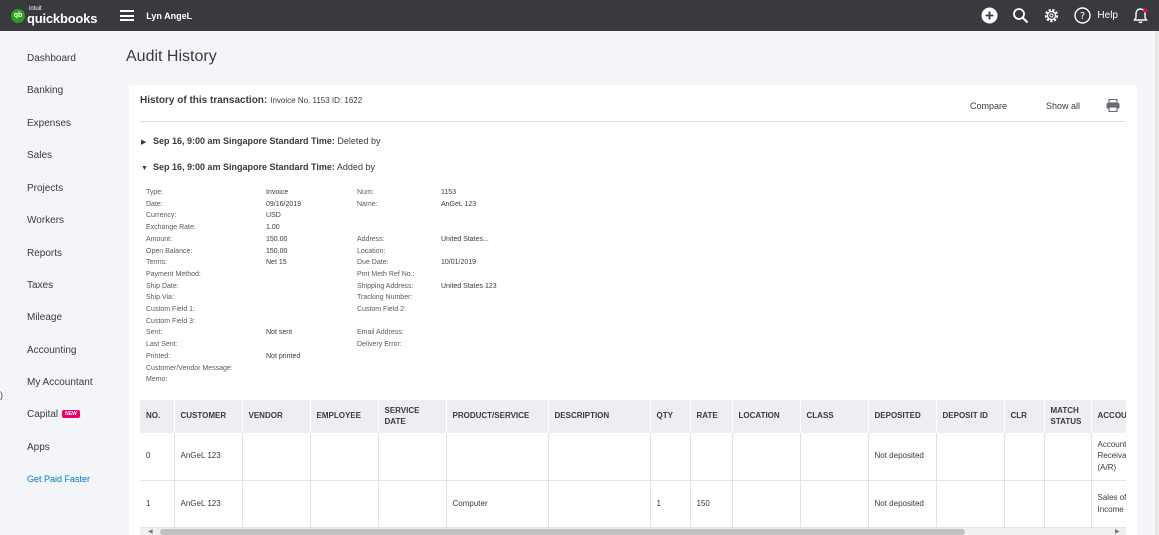 This screenshot has width=1159, height=535. I want to click on compare-button: Compare, so click(988, 106).